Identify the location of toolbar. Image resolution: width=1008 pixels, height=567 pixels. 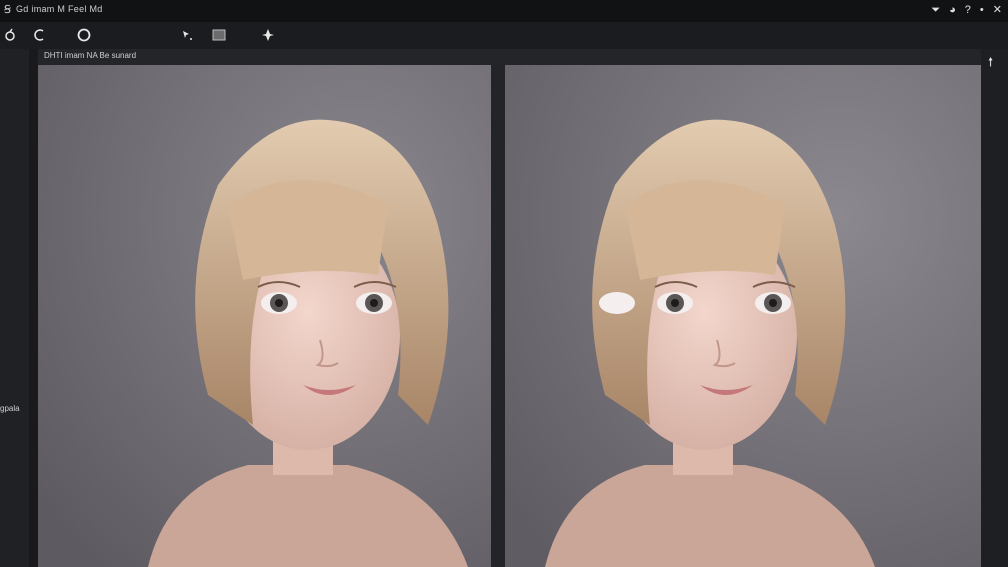
(504, 35).